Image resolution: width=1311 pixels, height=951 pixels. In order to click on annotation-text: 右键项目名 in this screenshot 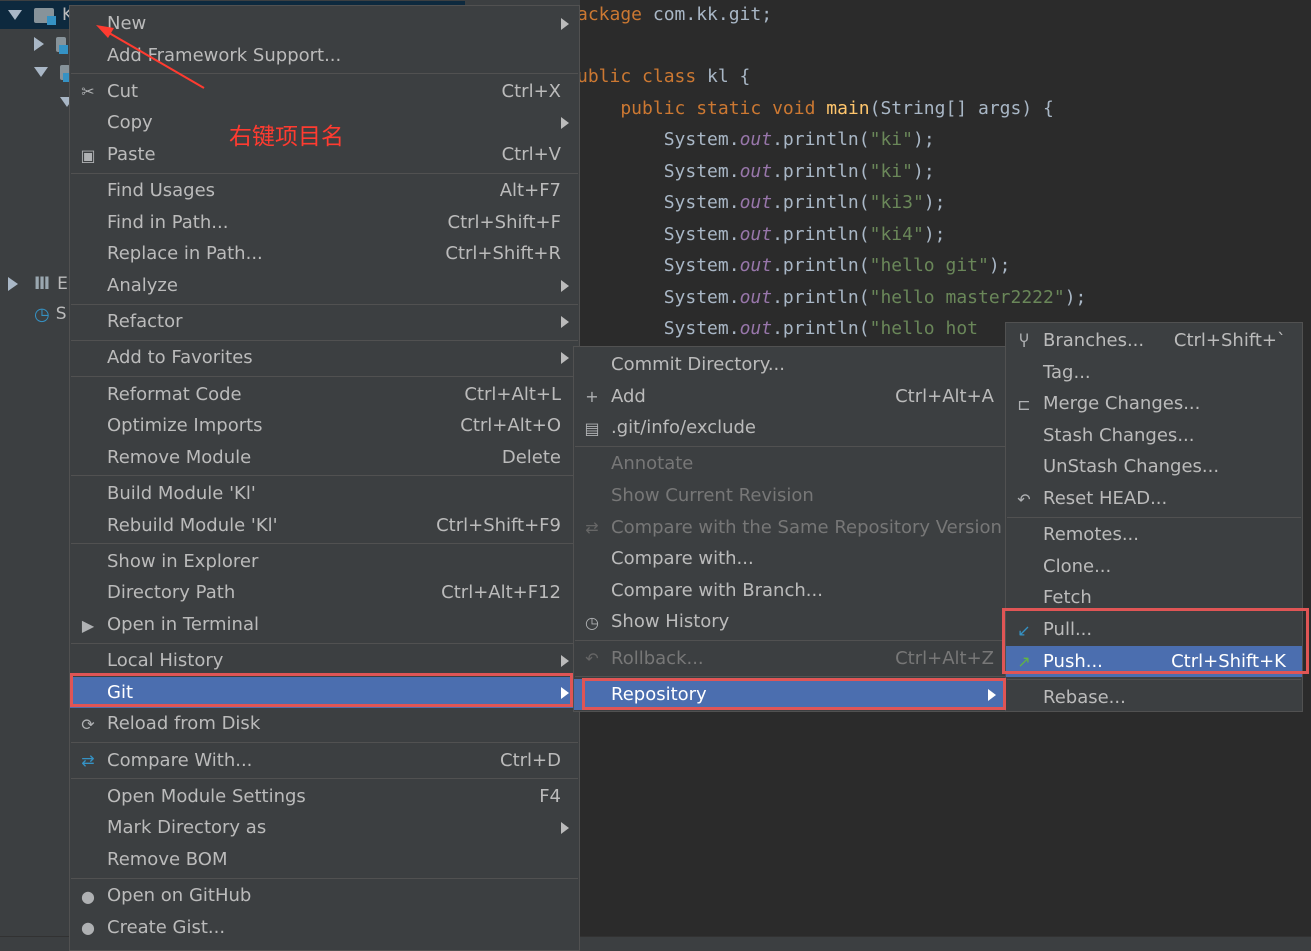, I will do `click(286, 137)`.